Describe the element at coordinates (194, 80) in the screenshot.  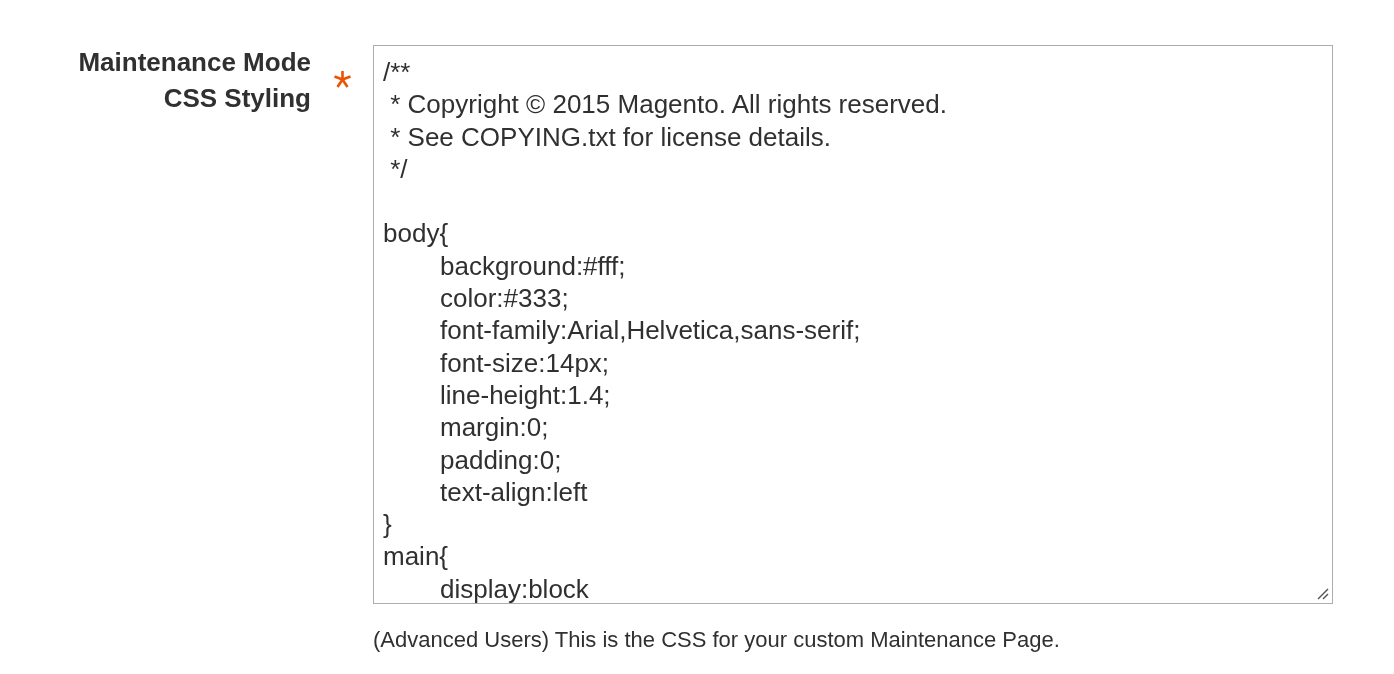
I see `field-label: Maintenance Mode CSS Styling` at that location.